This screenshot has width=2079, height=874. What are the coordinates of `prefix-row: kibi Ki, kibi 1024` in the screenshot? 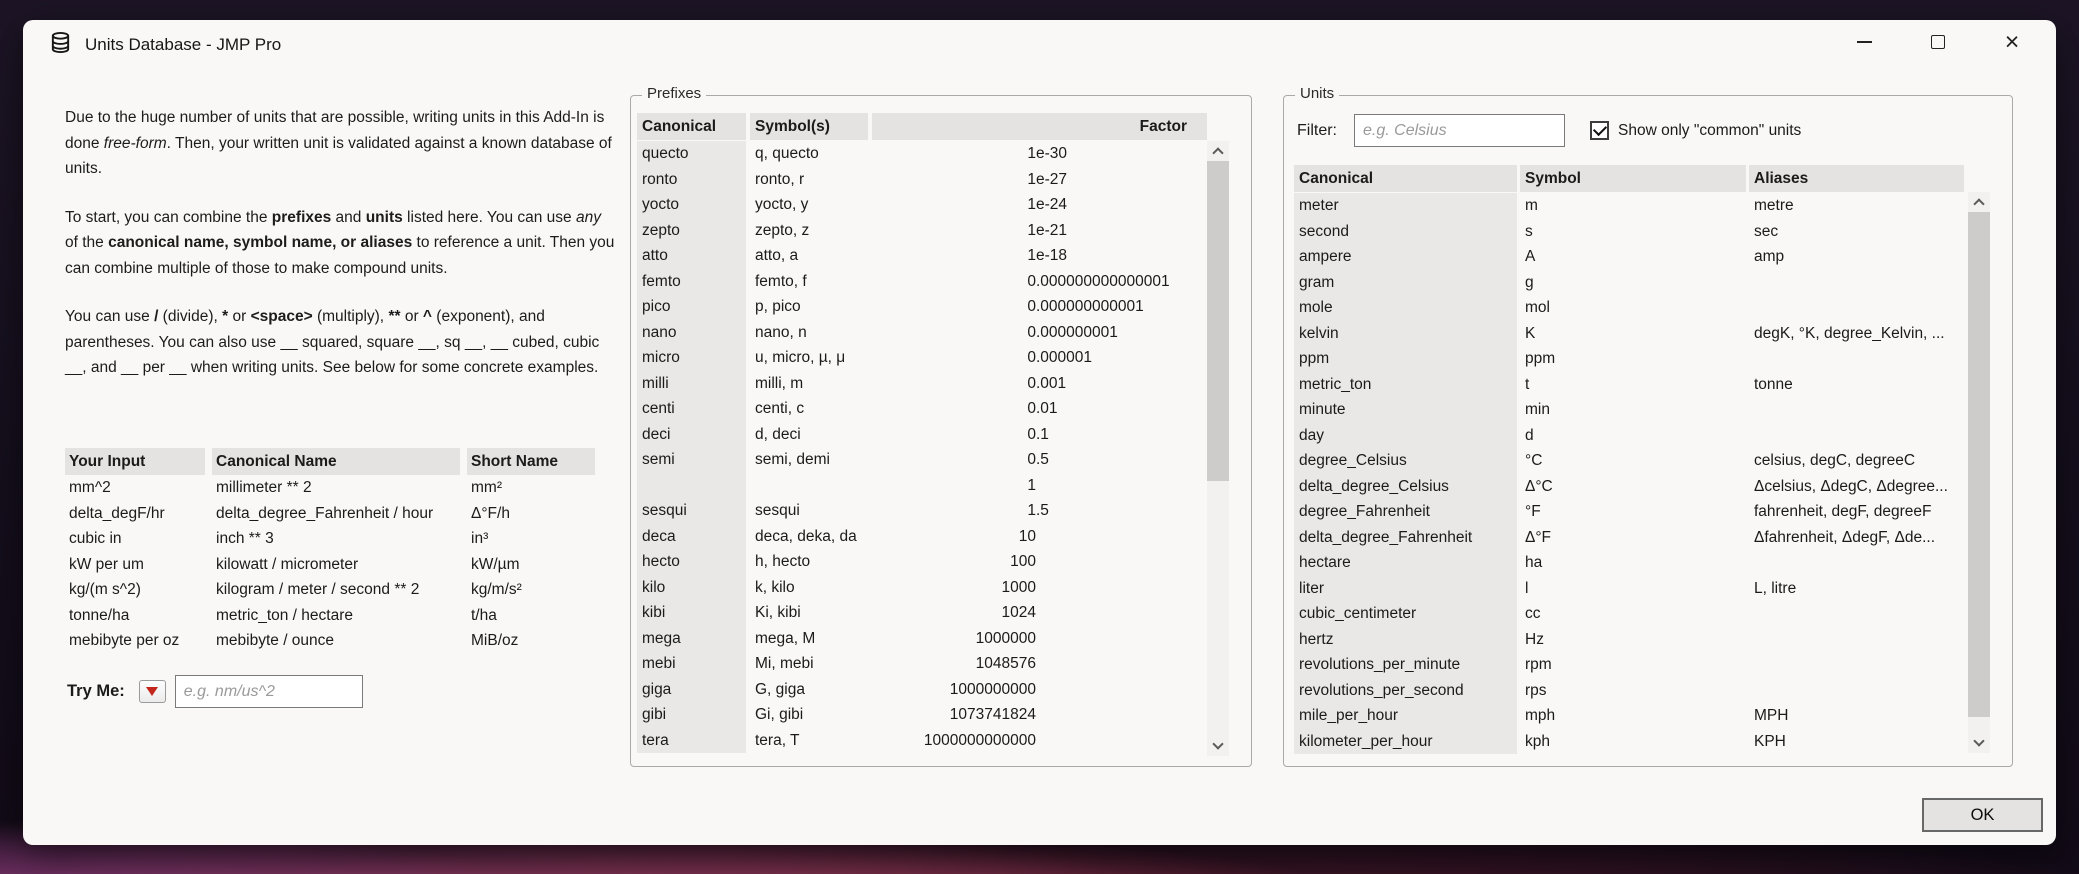 It's located at (922, 613).